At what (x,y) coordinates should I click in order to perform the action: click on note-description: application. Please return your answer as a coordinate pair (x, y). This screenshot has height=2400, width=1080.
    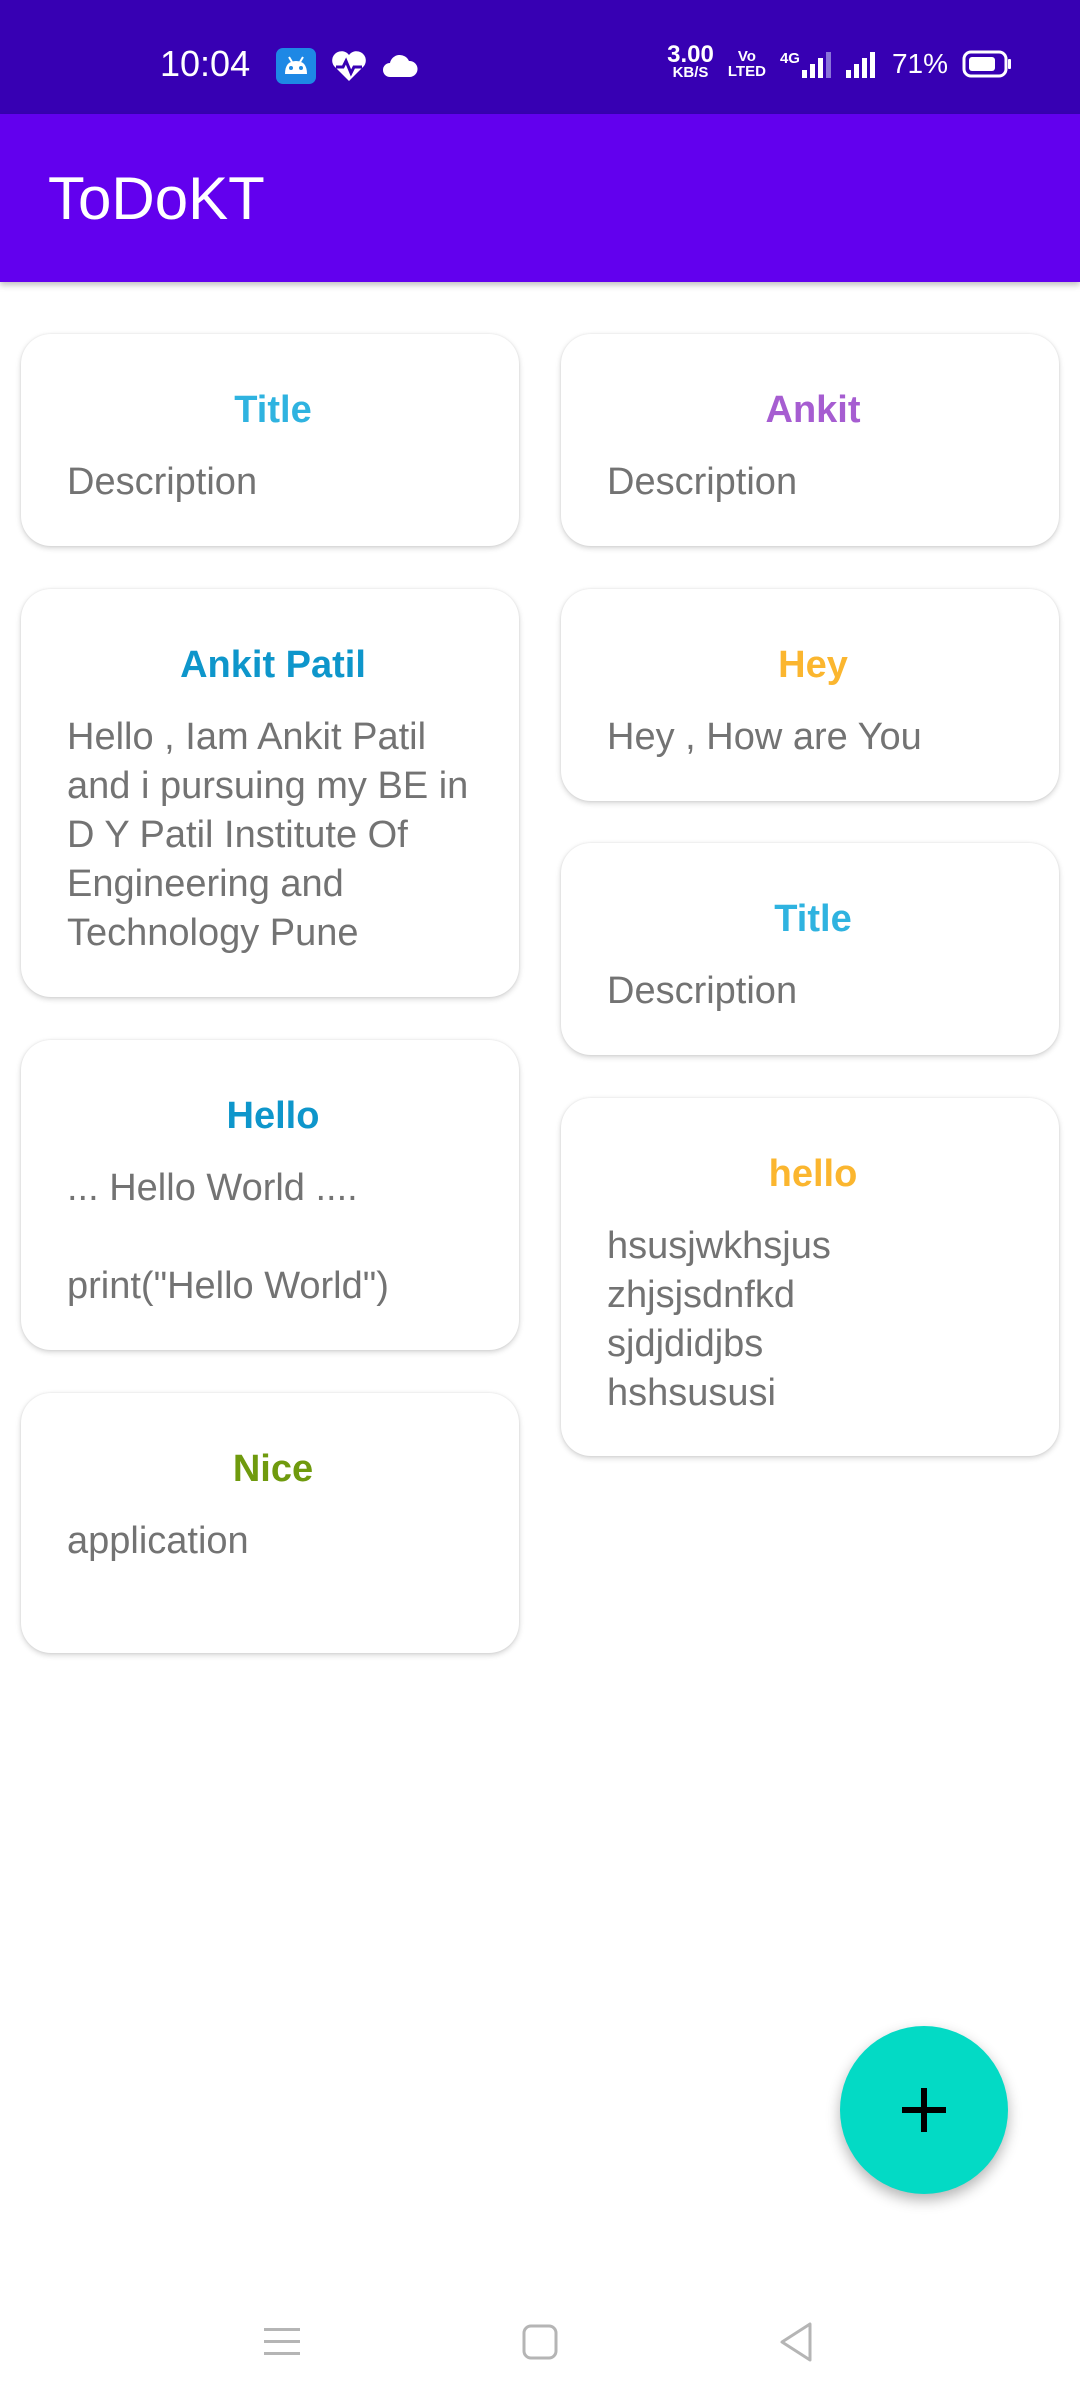
    Looking at the image, I should click on (158, 1541).